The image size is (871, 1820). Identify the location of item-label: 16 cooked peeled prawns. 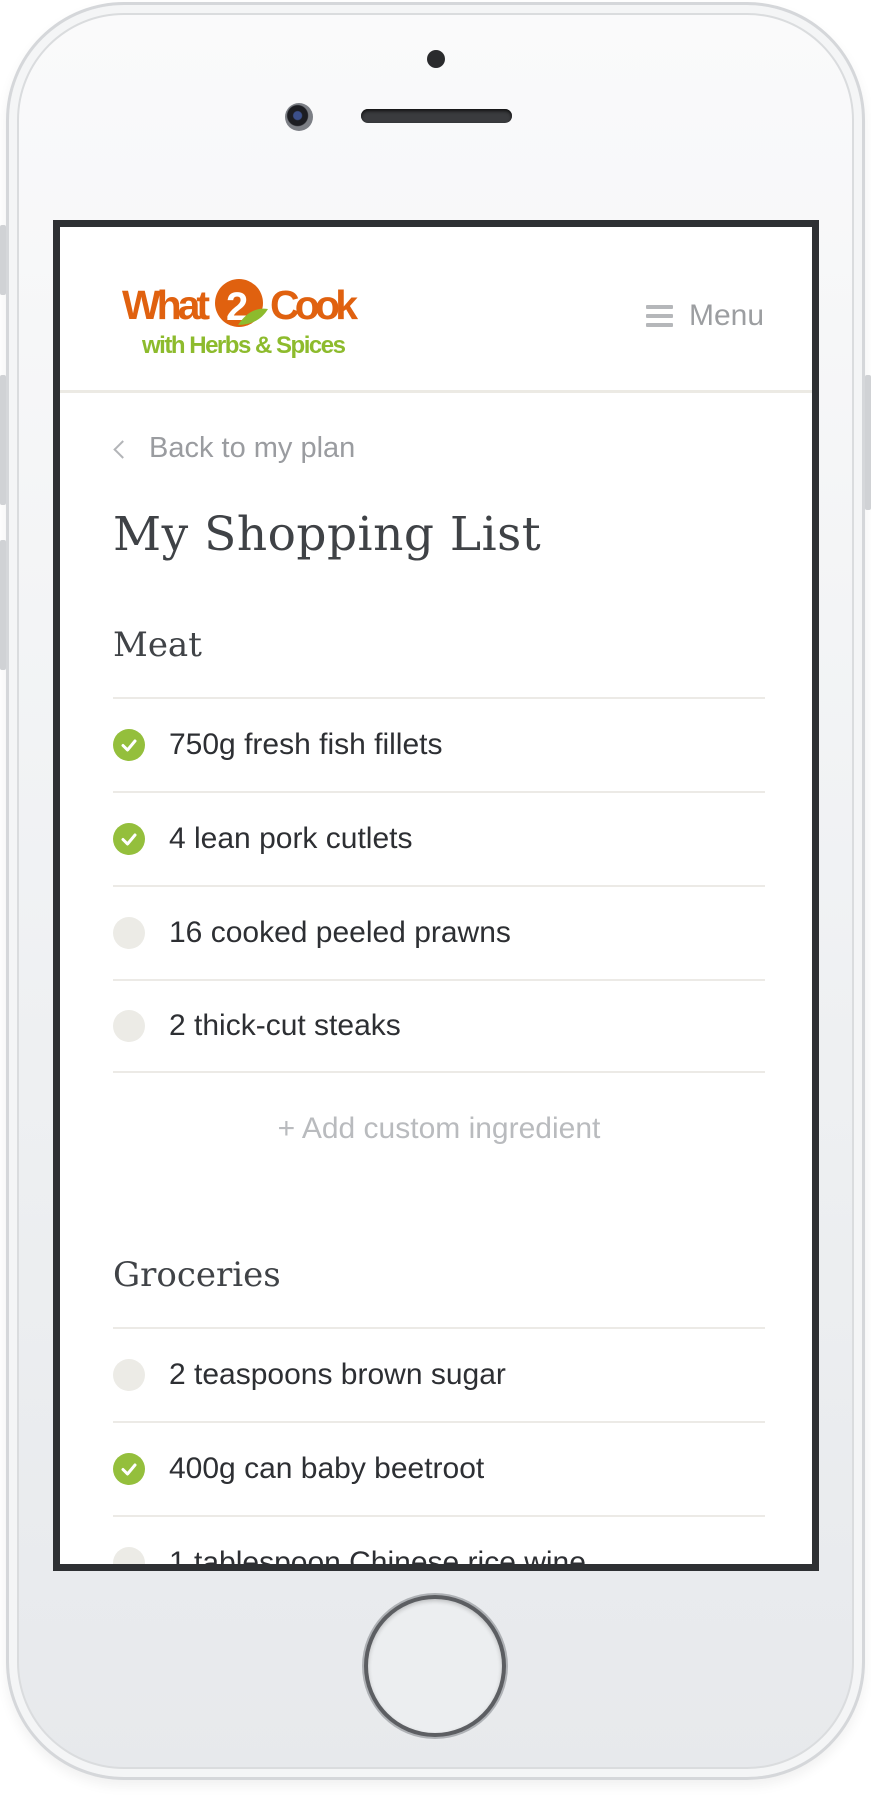
(340, 932).